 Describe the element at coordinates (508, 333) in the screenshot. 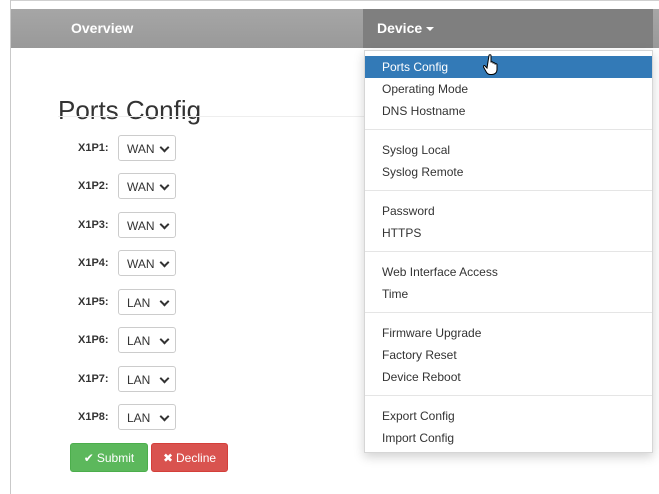

I see `menu-item-firmware-upgrade: Firmware Upgrade` at that location.